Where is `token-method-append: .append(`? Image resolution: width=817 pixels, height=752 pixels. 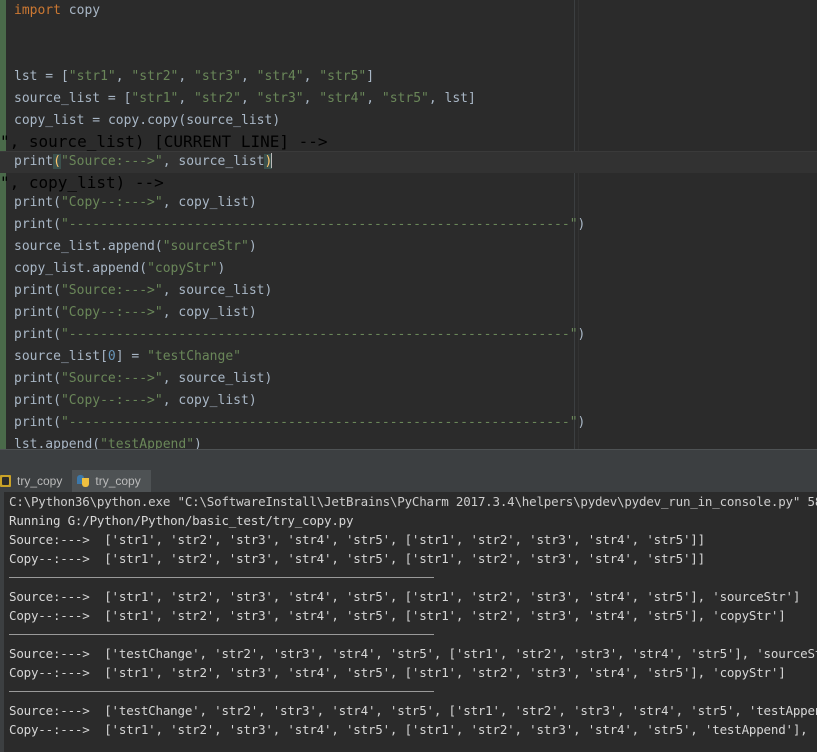 token-method-append: .append( is located at coordinates (116, 268).